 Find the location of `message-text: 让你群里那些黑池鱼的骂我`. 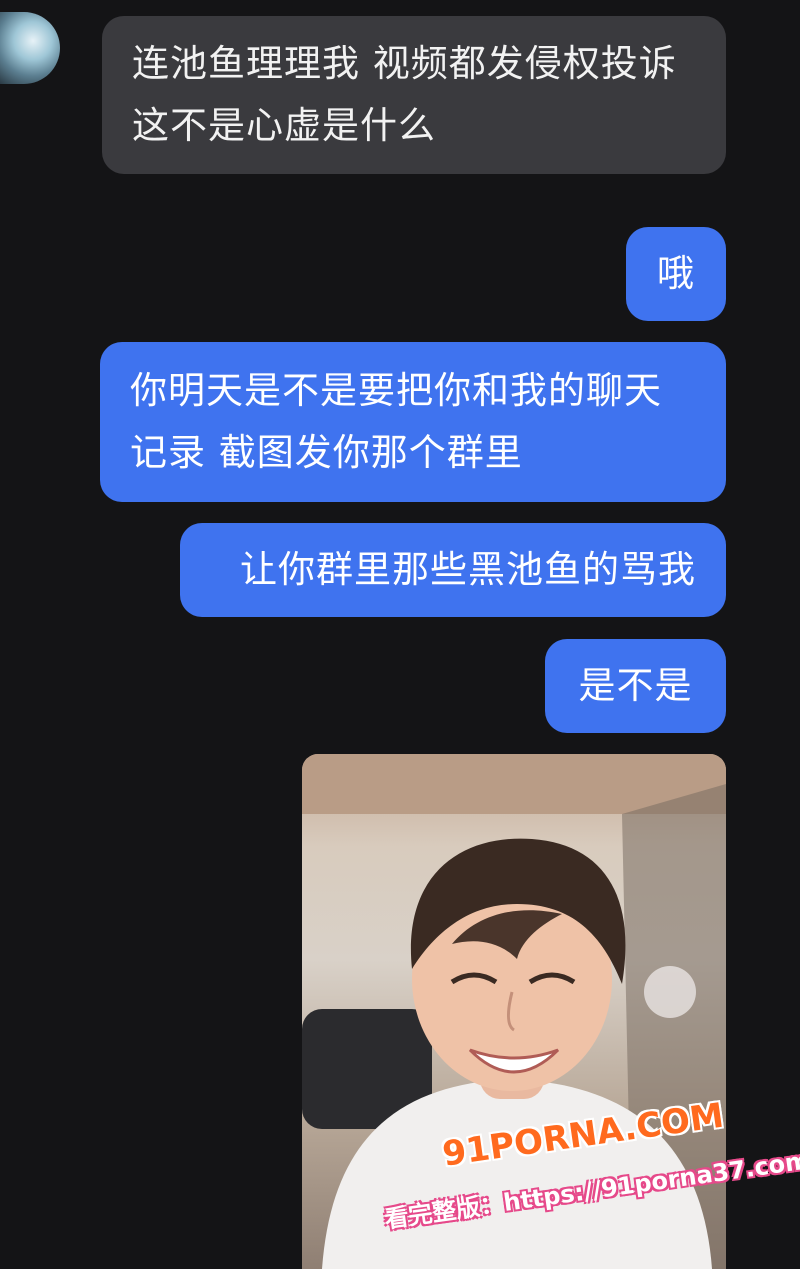

message-text: 让你群里那些黑池鱼的骂我 is located at coordinates (468, 569).